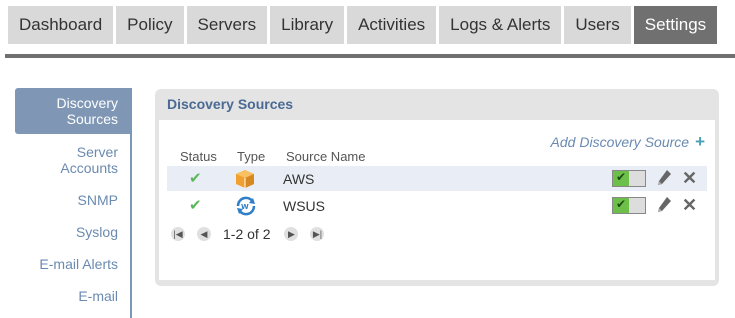  What do you see at coordinates (178, 234) in the screenshot?
I see `first-page-icon: |◀` at bounding box center [178, 234].